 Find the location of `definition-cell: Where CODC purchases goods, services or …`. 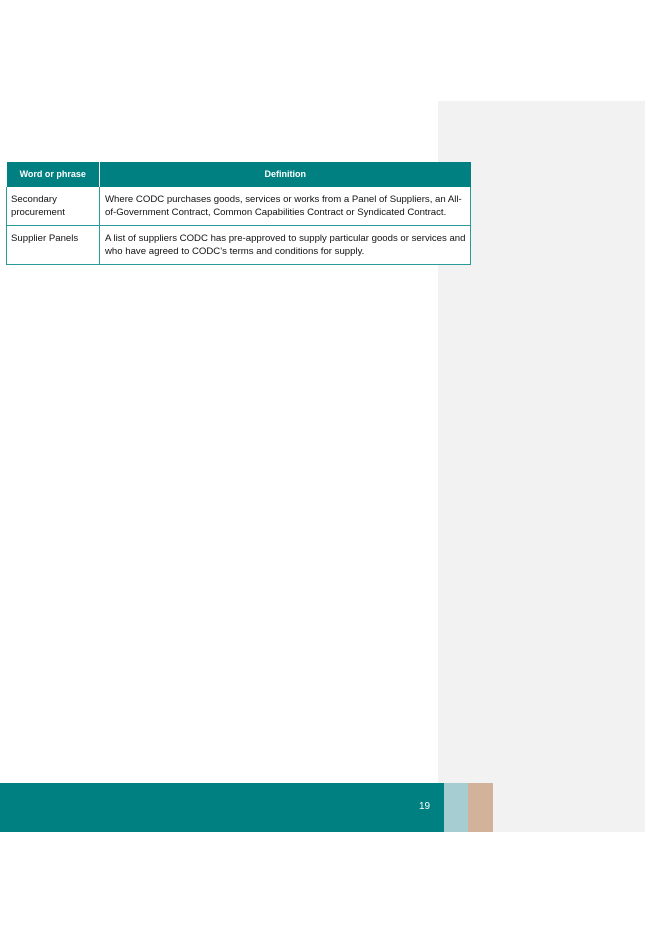

definition-cell: Where CODC purchases goods, services or … is located at coordinates (285, 206).